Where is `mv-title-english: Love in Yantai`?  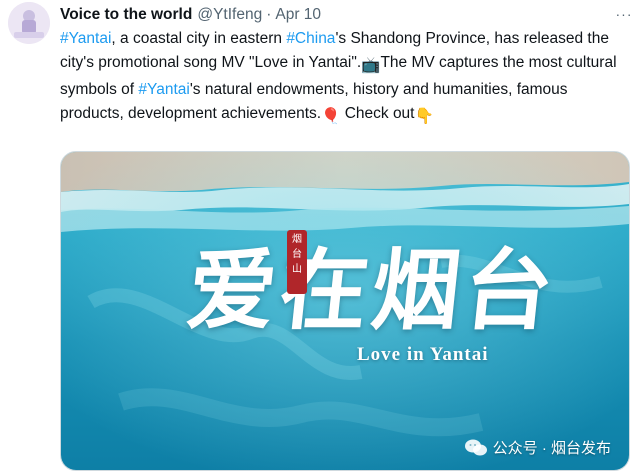 mv-title-english: Love in Yantai is located at coordinates (423, 354).